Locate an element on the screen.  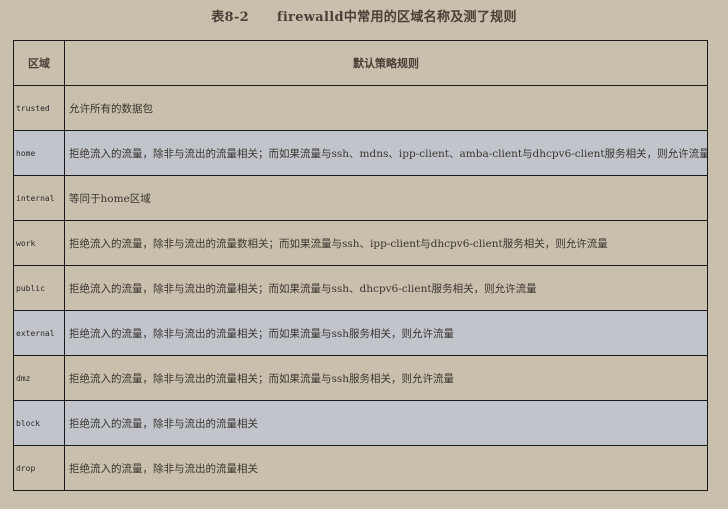
zone-name: drop is located at coordinates (39, 468).